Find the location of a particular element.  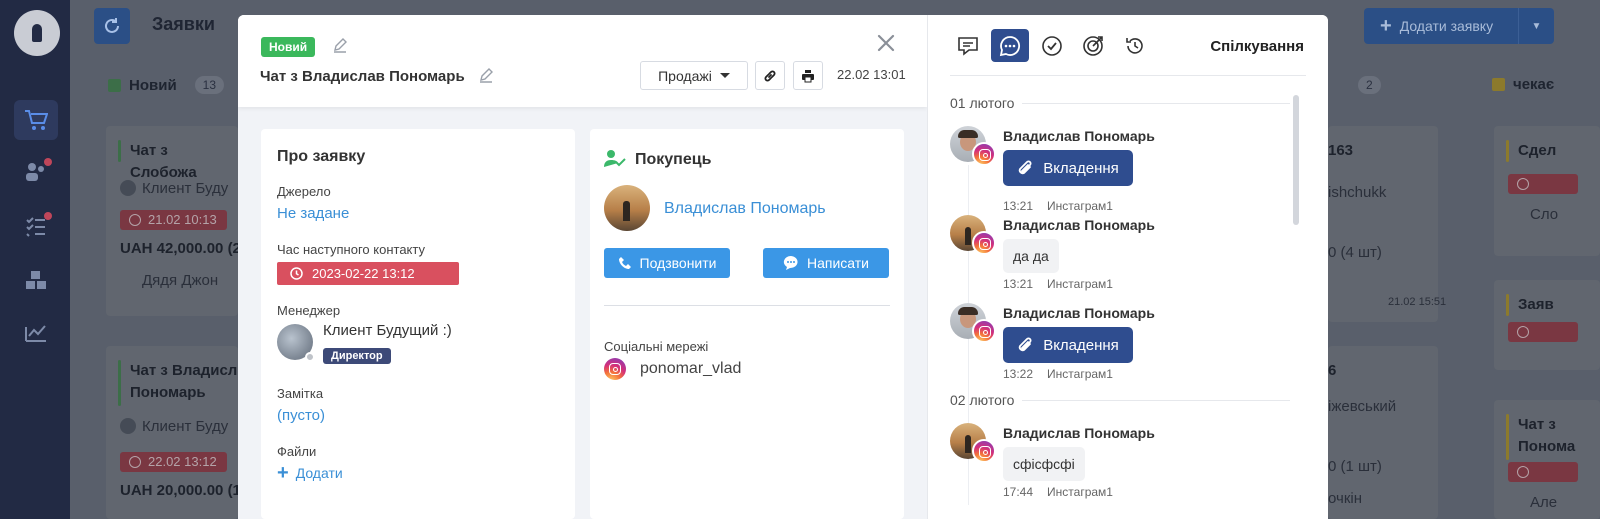

message-icon is located at coordinates (790, 262).